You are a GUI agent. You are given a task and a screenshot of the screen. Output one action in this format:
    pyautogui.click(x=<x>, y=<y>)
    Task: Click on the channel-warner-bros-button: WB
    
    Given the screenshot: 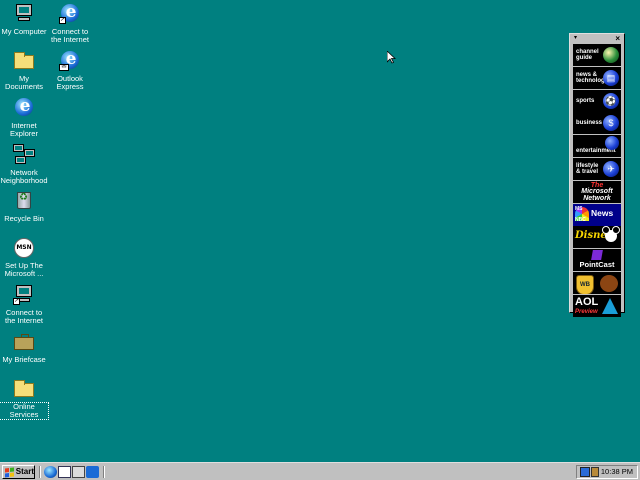 What is the action you would take?
    pyautogui.click(x=597, y=282)
    